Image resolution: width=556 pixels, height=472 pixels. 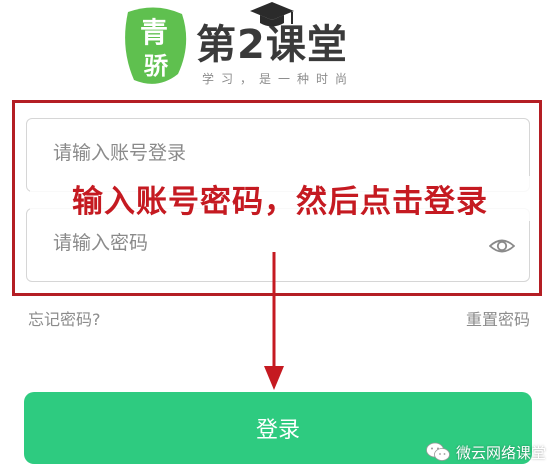 I want to click on brand-prefix: 第, so click(x=216, y=45).